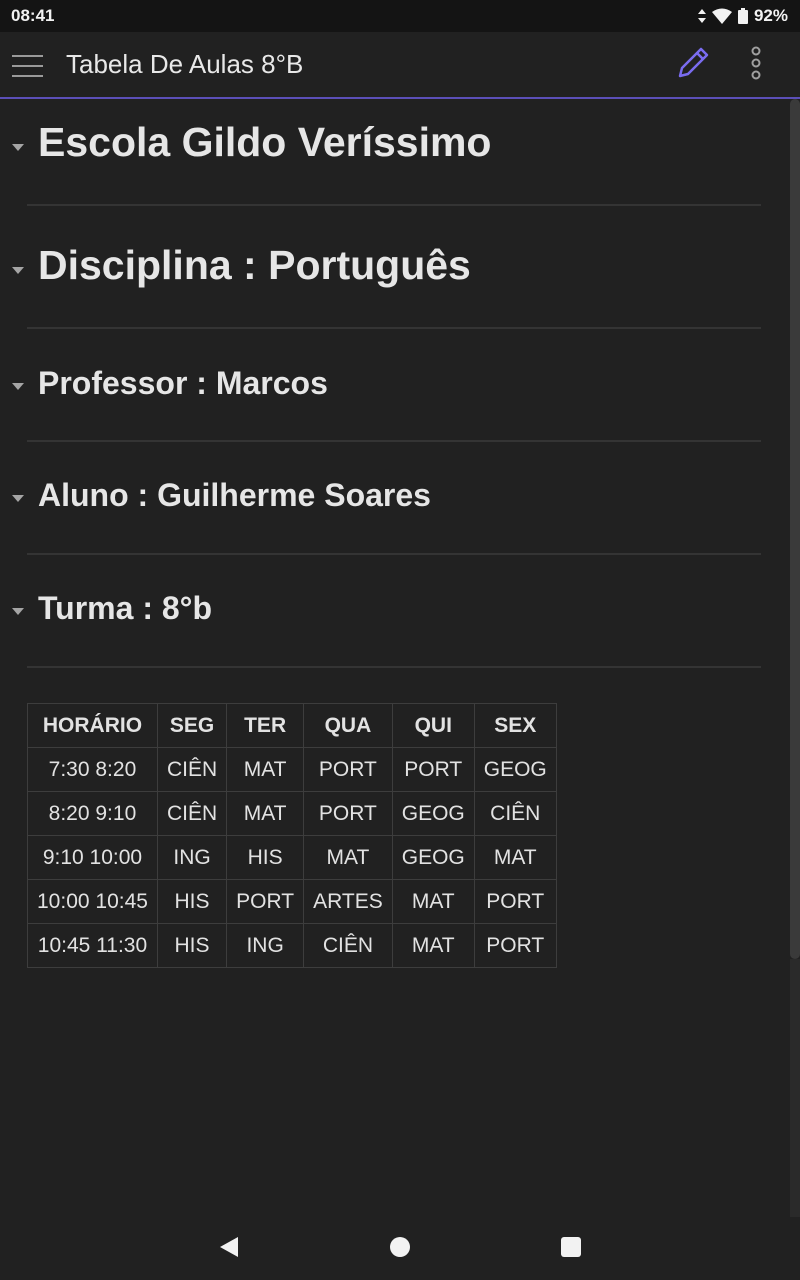  What do you see at coordinates (28, 65) in the screenshot?
I see `menu-icon` at bounding box center [28, 65].